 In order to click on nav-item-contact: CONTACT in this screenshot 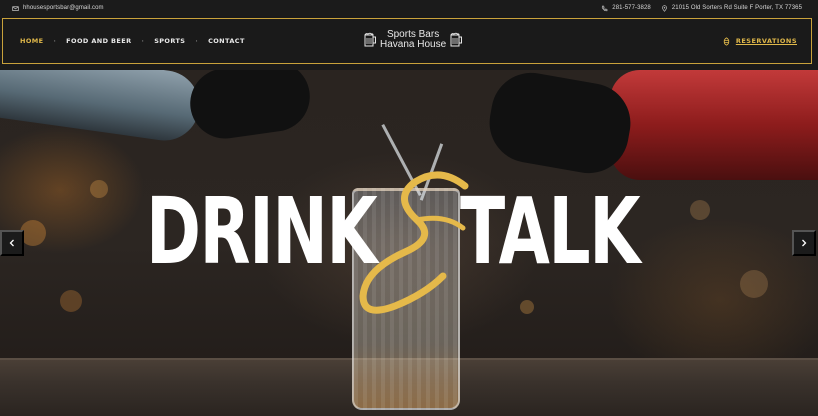, I will do `click(226, 41)`.